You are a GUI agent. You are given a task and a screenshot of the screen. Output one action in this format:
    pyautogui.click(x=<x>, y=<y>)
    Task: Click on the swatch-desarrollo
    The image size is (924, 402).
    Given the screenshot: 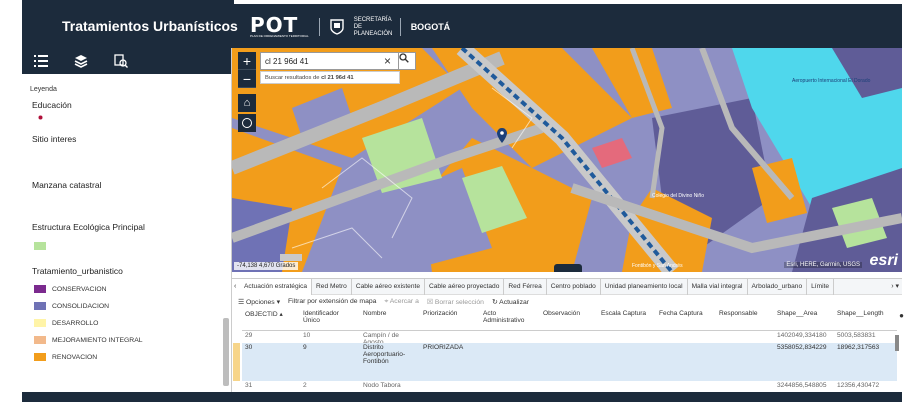 What is the action you would take?
    pyautogui.click(x=40, y=323)
    